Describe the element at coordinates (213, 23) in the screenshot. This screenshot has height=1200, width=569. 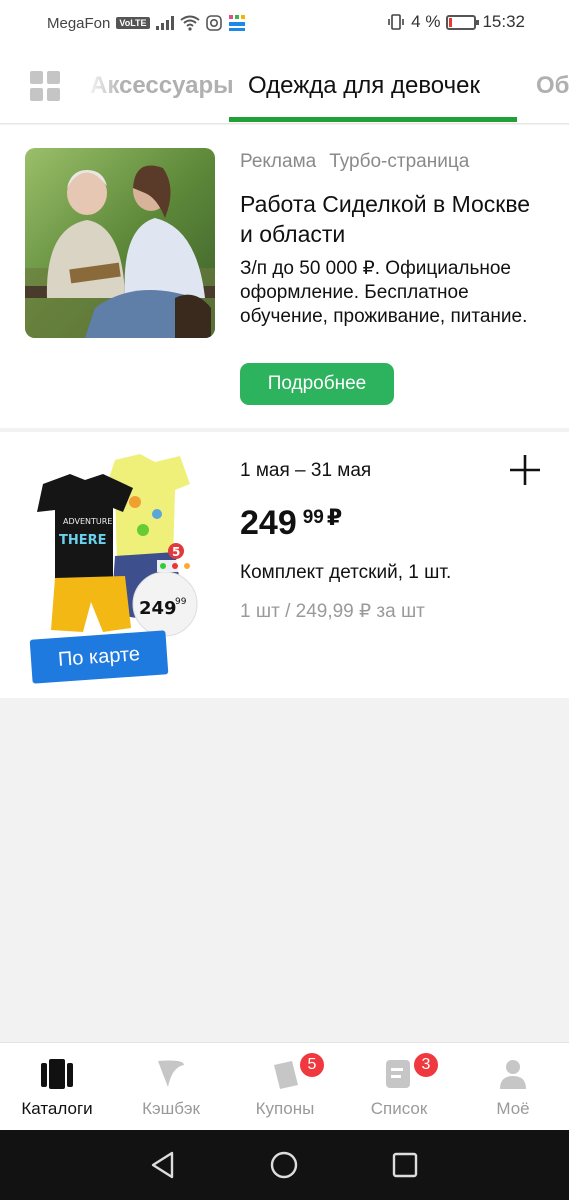
I see `instagram-icon` at that location.